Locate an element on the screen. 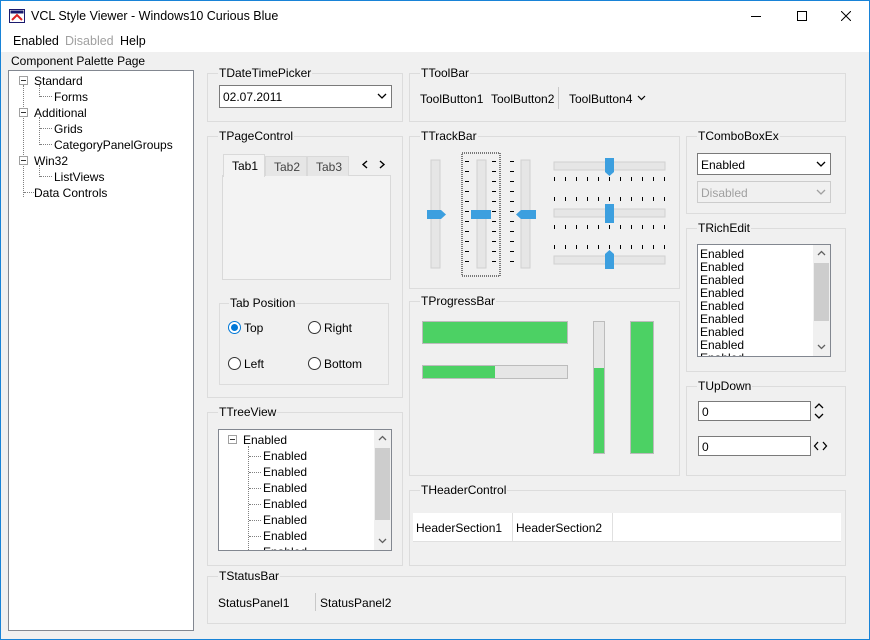  app-icon is located at coordinates (17, 16).